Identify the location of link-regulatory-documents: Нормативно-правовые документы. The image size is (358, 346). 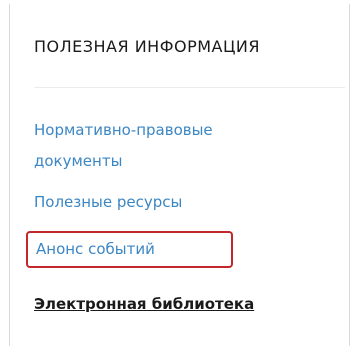
(164, 146).